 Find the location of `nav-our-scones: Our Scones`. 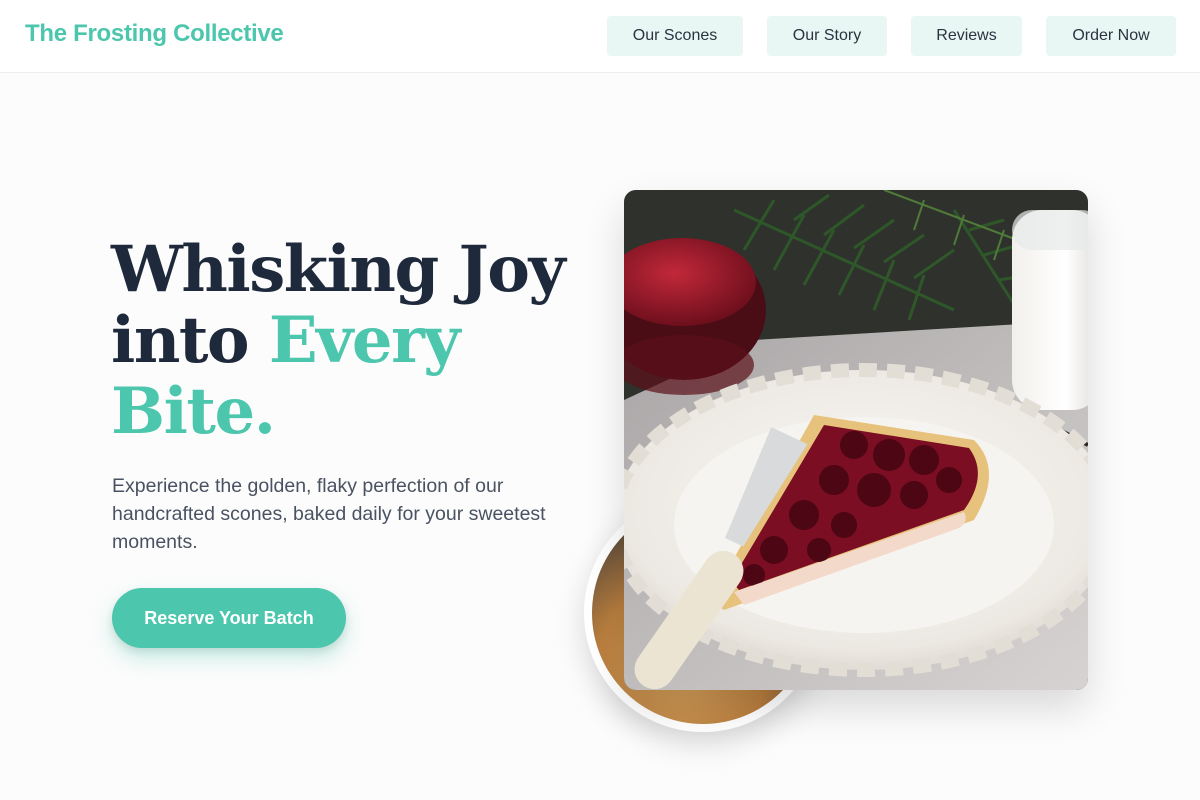

nav-our-scones: Our Scones is located at coordinates (675, 36).